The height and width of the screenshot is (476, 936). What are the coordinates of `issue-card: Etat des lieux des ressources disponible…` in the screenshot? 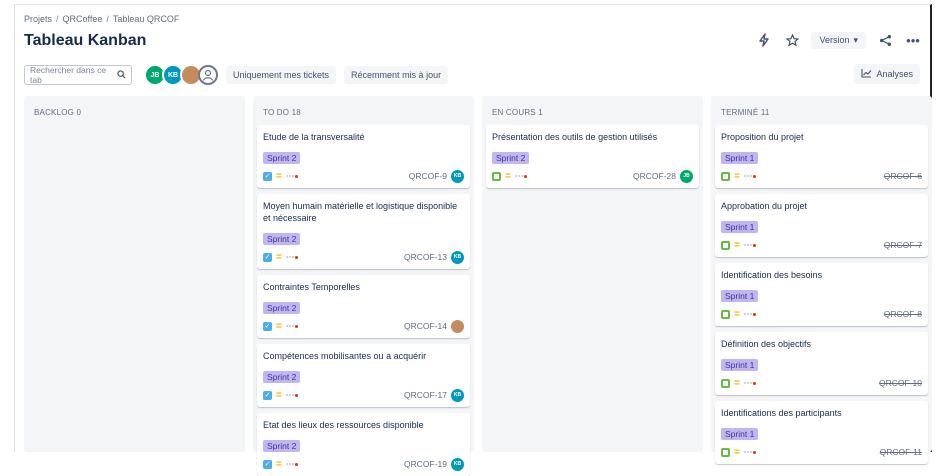 It's located at (363, 444).